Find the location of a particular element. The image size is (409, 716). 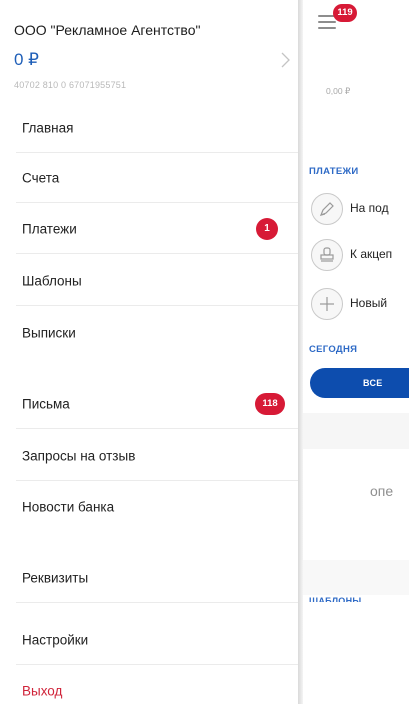

menu-item-templates: Шаблоны is located at coordinates (149, 281).